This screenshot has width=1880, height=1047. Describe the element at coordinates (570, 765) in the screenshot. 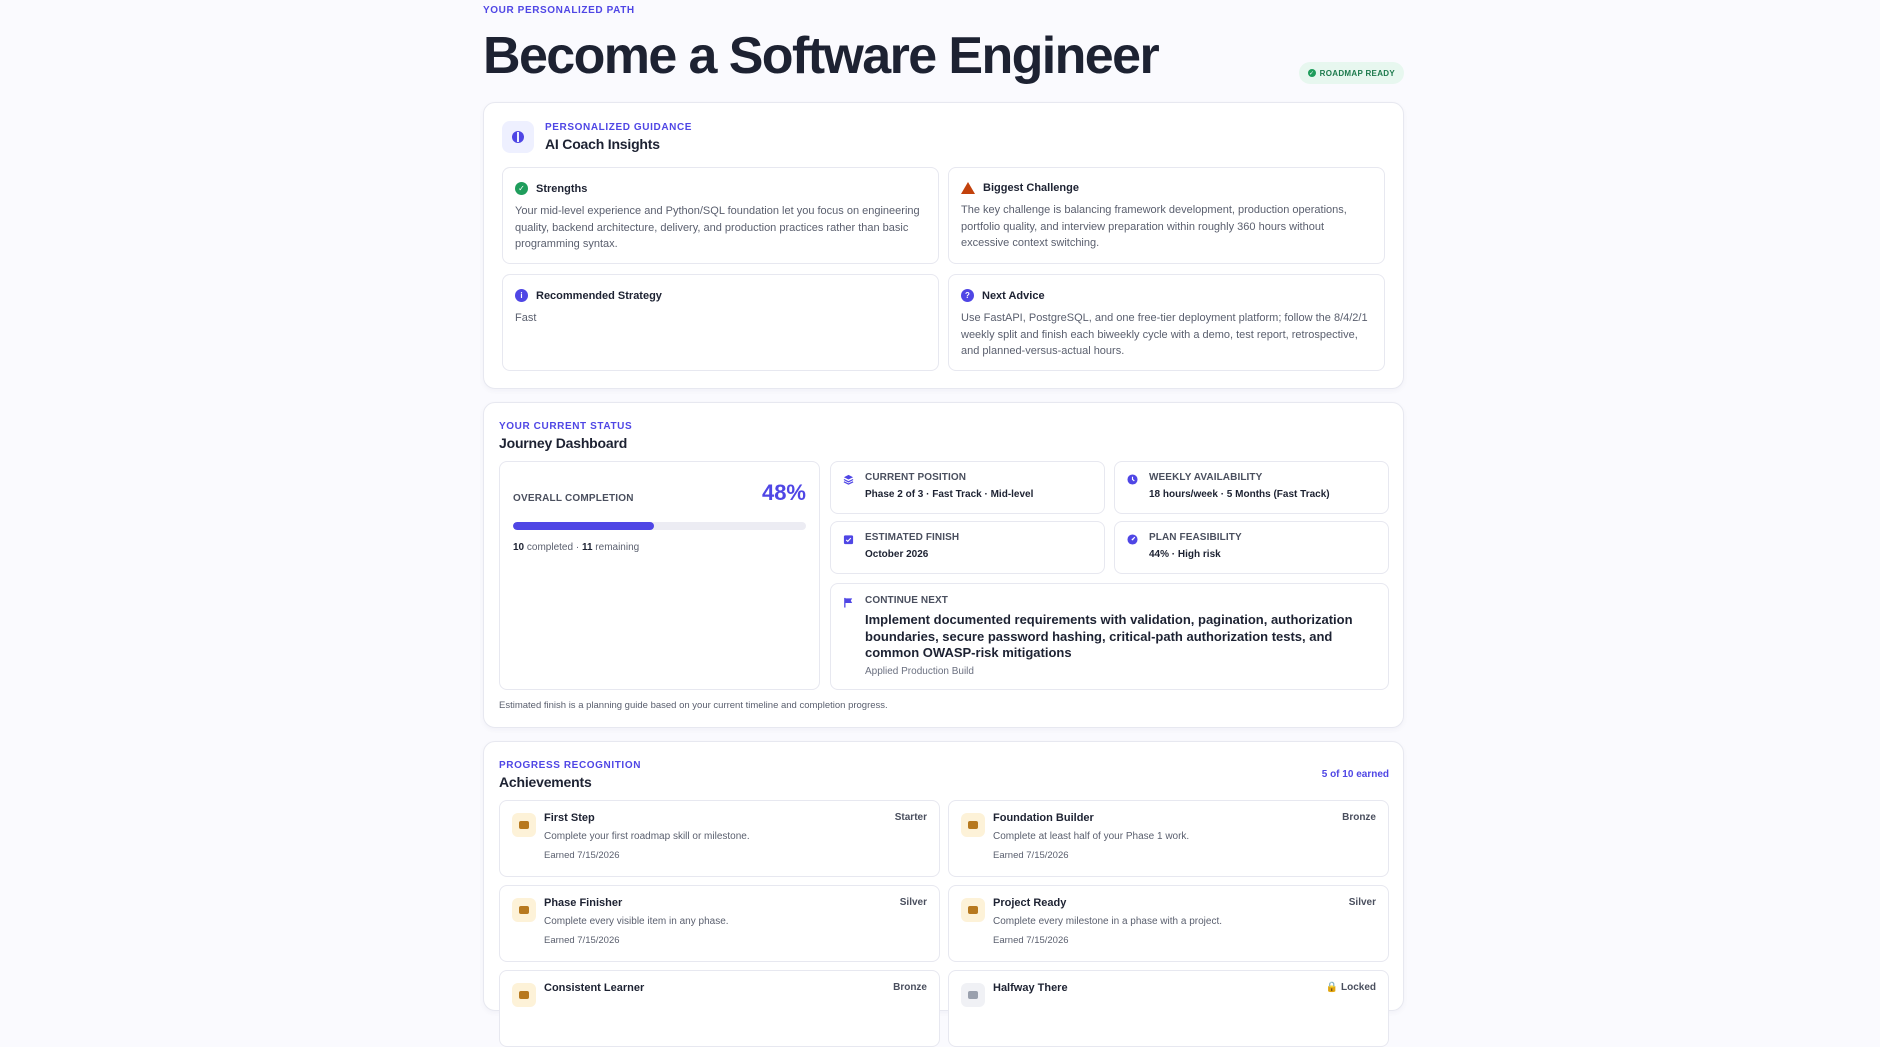

I see `achievements-eyebrow: PROGRESS RECOGNITION` at that location.